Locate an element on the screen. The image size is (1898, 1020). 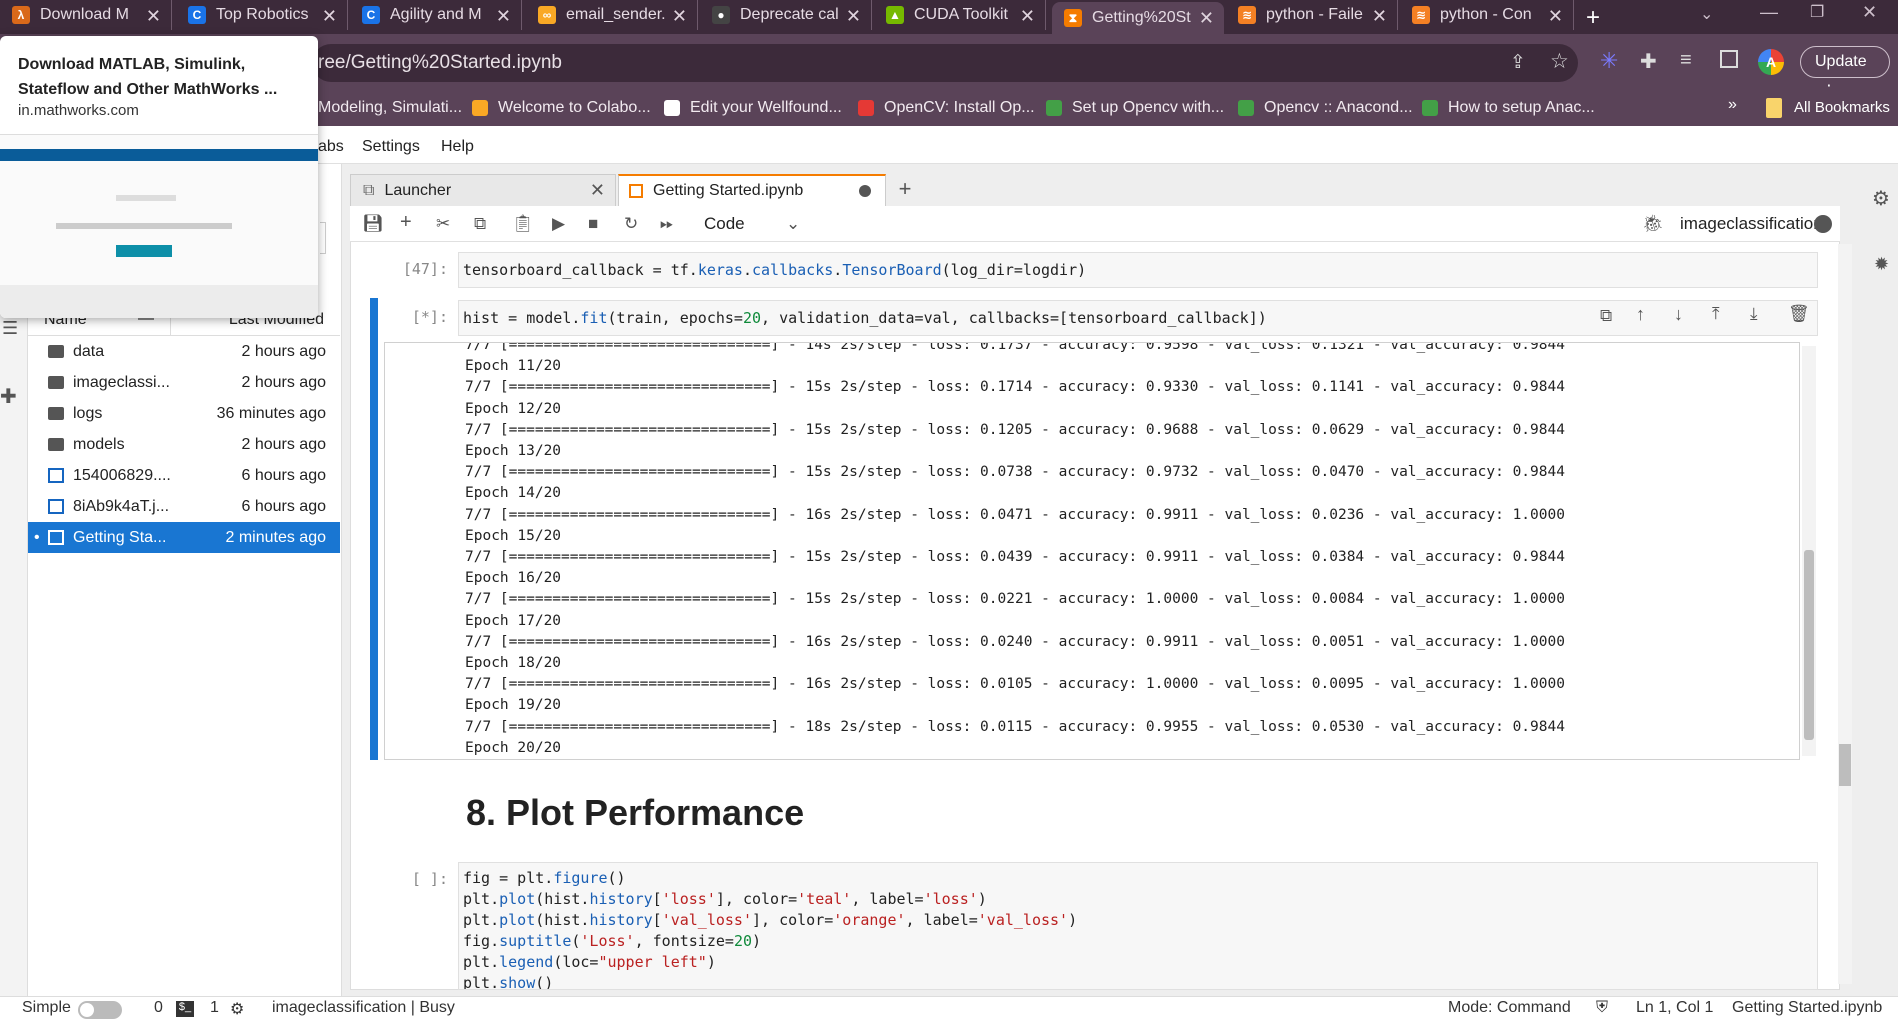
run-all-icon: ⏩︎ is located at coordinates (667, 224).